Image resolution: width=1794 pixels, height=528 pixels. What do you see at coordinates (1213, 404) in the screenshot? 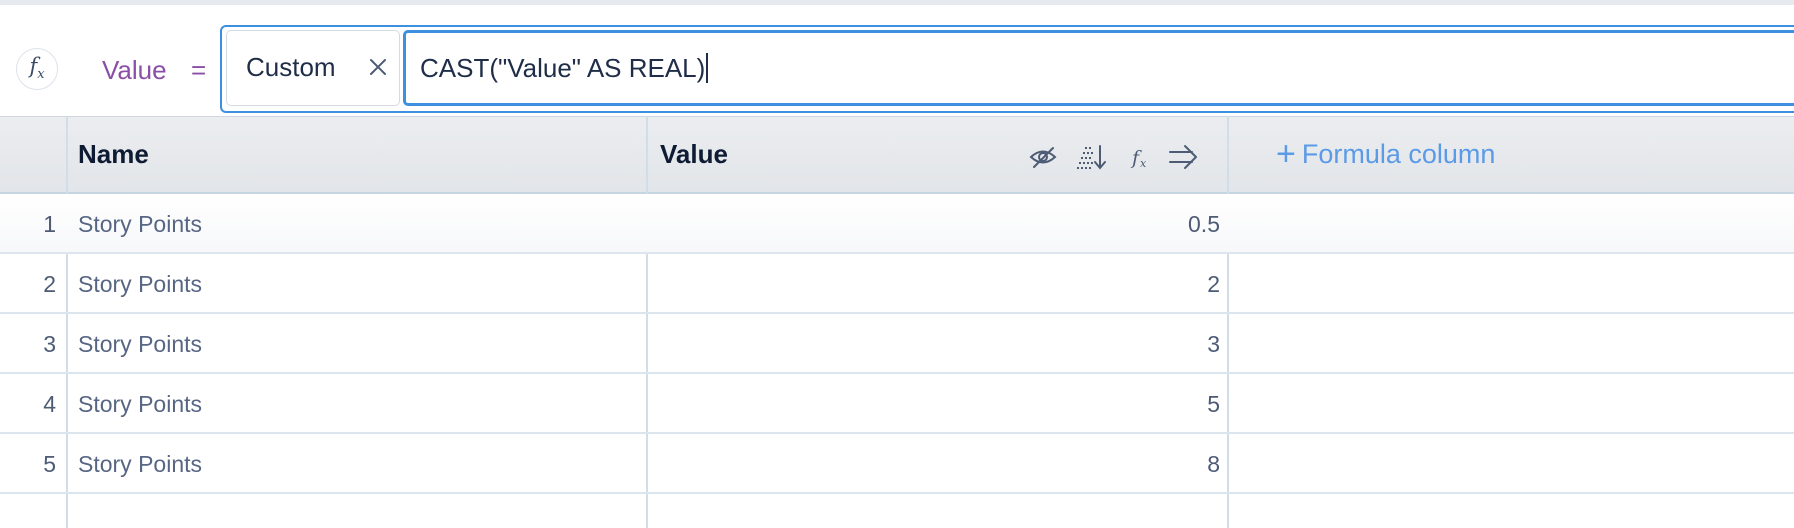
I see `cell-value: 5` at bounding box center [1213, 404].